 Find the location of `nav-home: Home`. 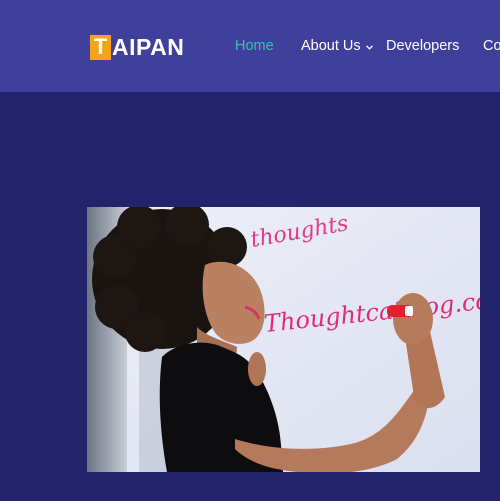

nav-home: Home is located at coordinates (254, 46).